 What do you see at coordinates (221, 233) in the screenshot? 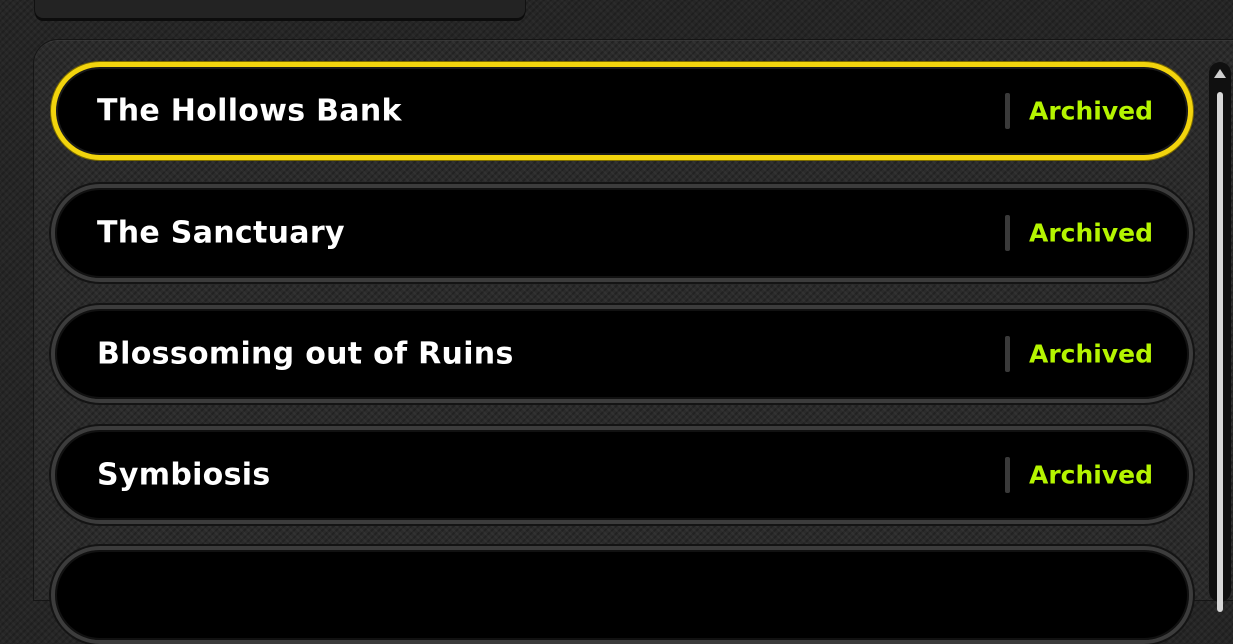
I see `entry-title: The Sanctuary` at bounding box center [221, 233].